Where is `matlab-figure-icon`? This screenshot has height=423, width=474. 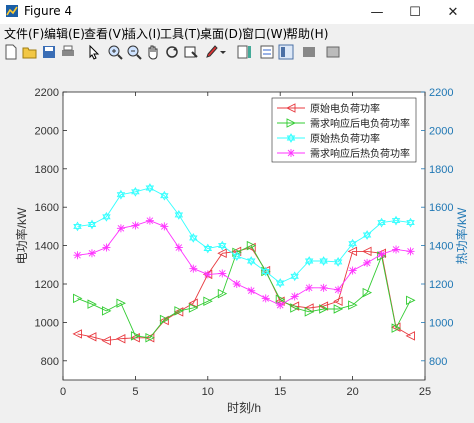 matlab-figure-icon is located at coordinates (12, 11).